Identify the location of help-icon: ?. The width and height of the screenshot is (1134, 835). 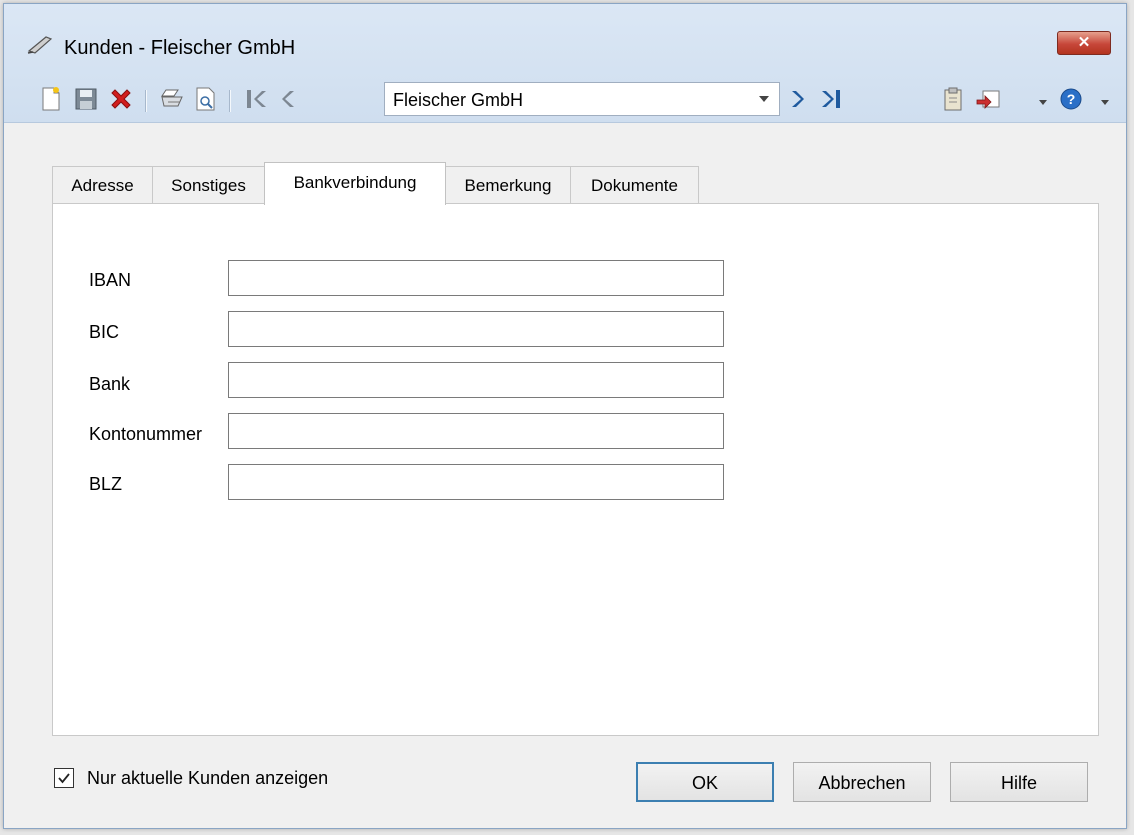
(1071, 99).